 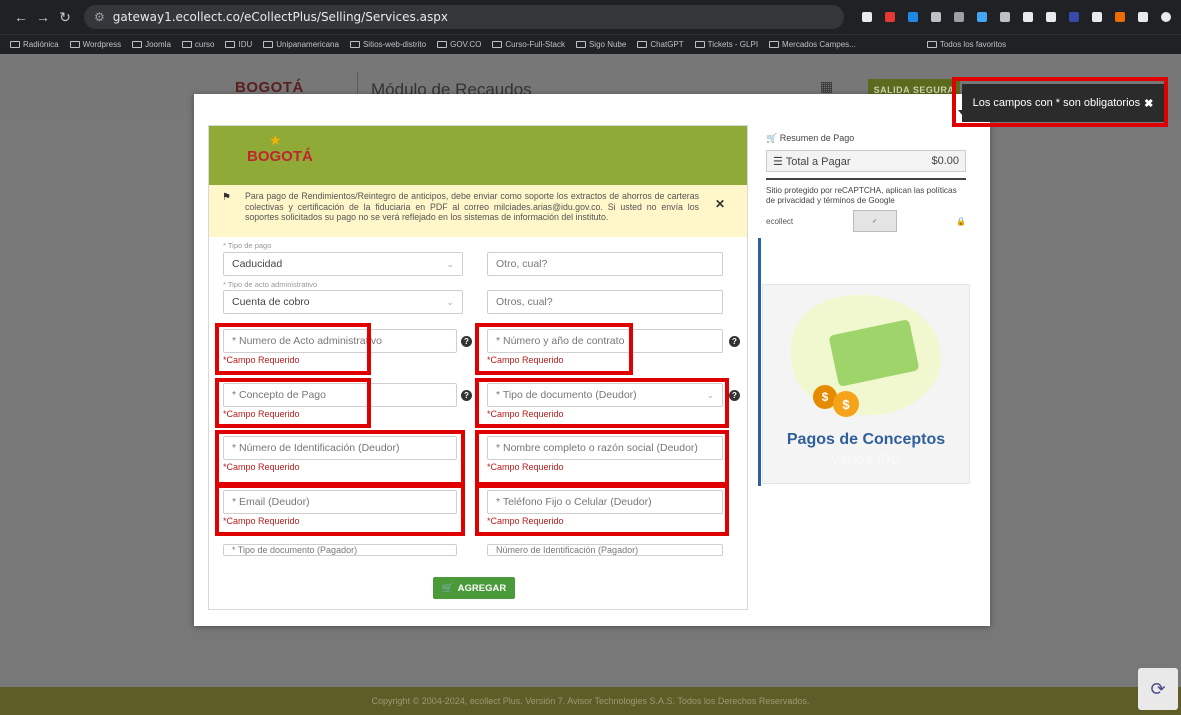 I want to click on bookmark-item: Curso-Full-Stack, so click(x=528, y=44).